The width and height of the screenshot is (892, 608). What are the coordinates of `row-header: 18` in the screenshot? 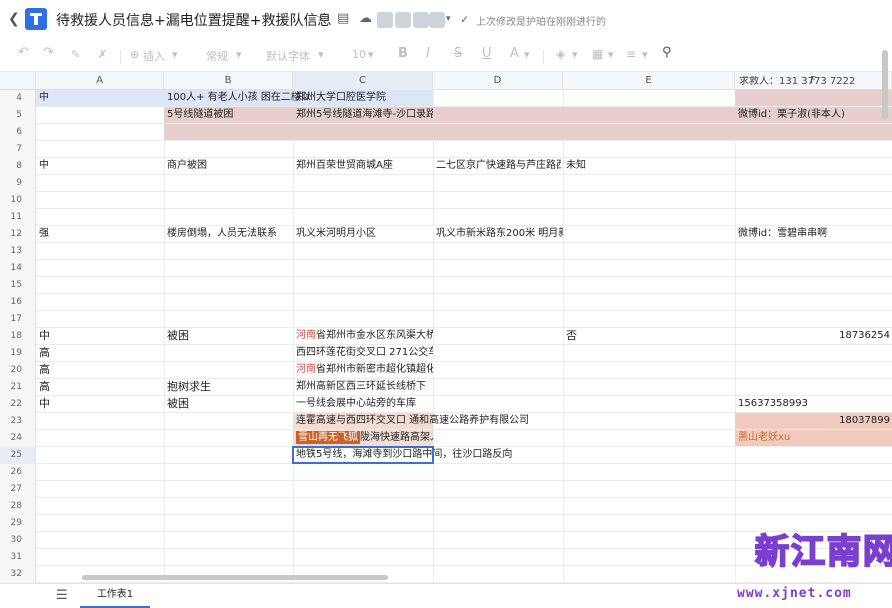 It's located at (18, 336).